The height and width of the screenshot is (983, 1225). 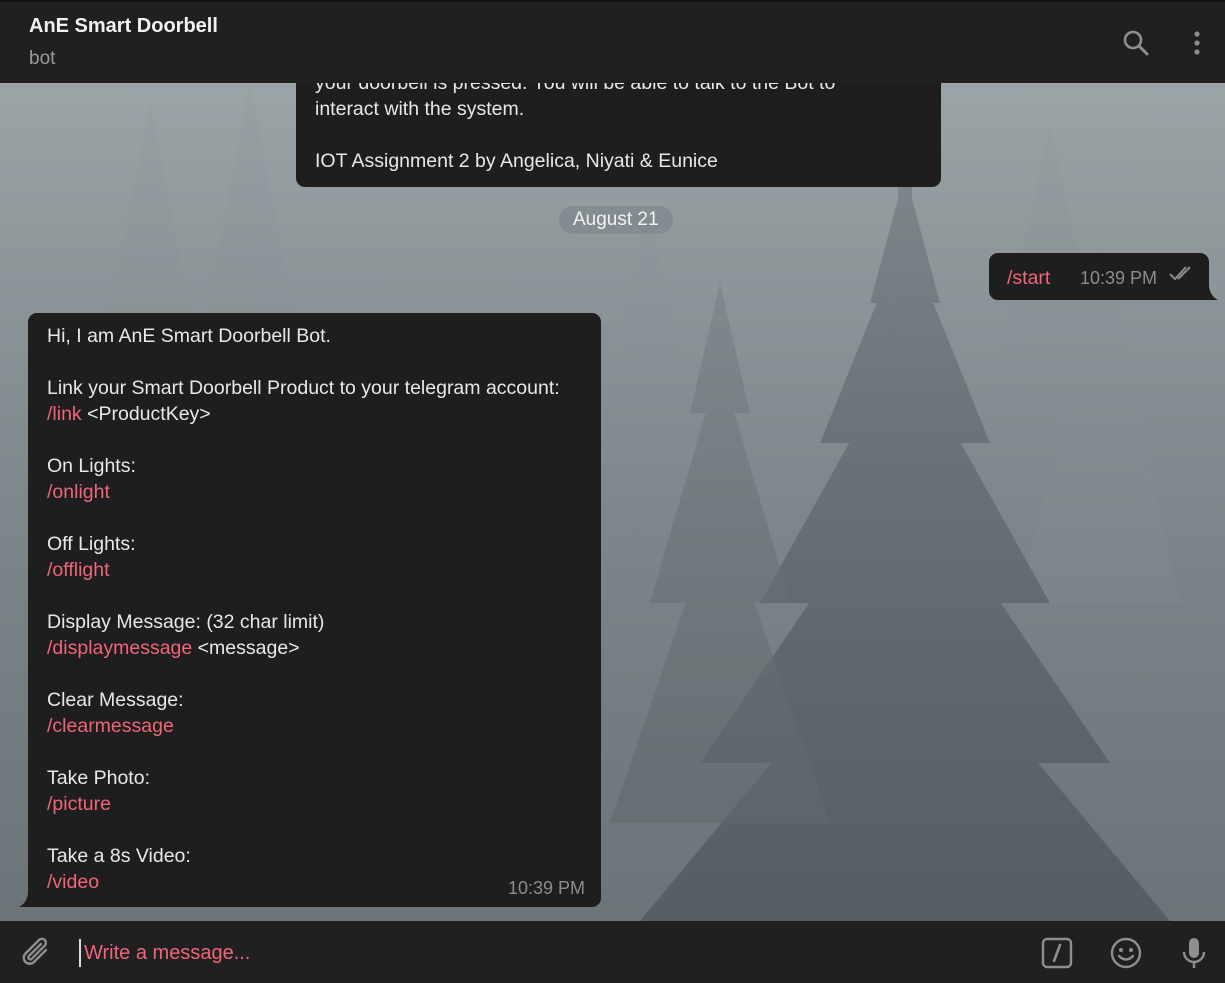 I want to click on chat-subtitle: bot, so click(x=42, y=58).